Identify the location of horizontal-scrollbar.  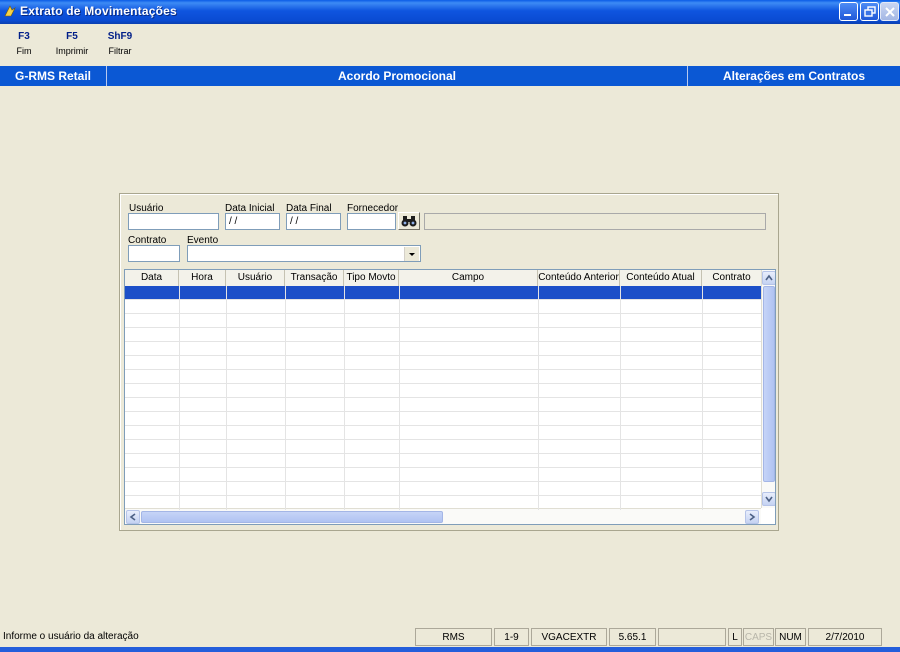
(443, 516).